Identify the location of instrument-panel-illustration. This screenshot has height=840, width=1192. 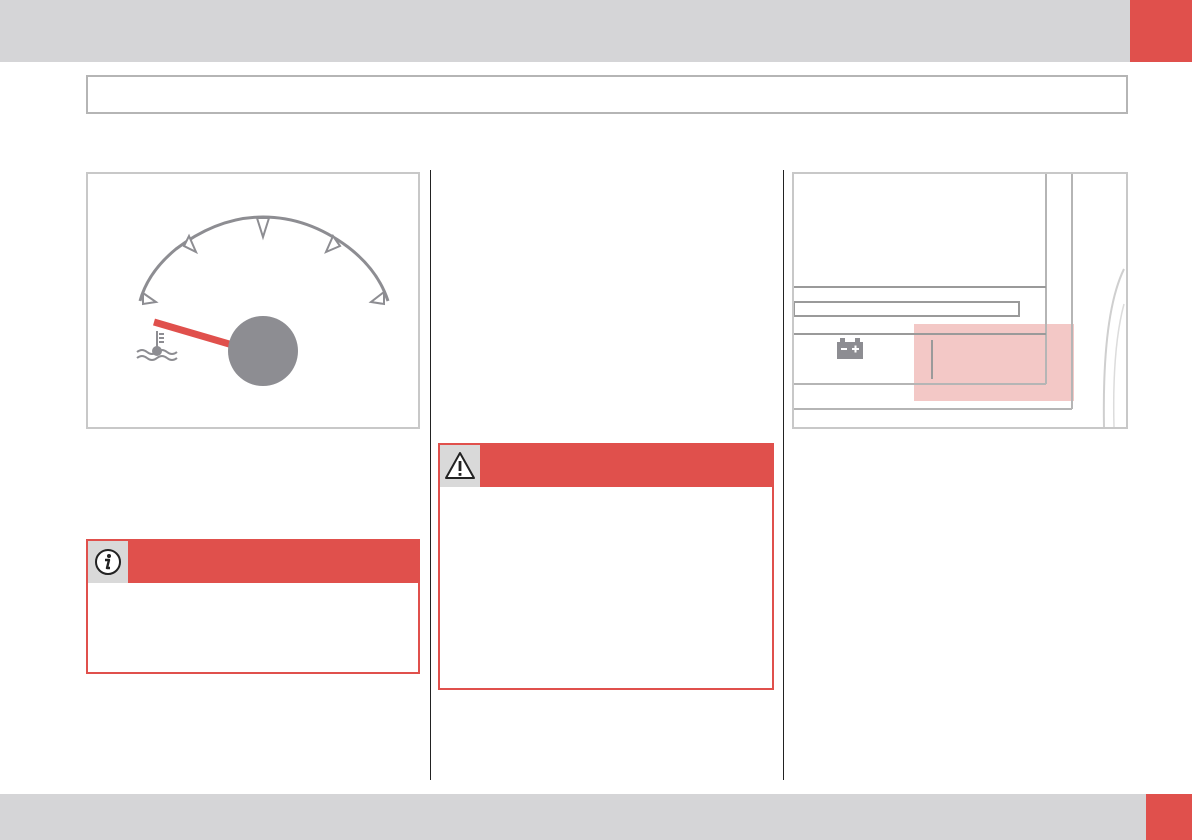
(959, 301).